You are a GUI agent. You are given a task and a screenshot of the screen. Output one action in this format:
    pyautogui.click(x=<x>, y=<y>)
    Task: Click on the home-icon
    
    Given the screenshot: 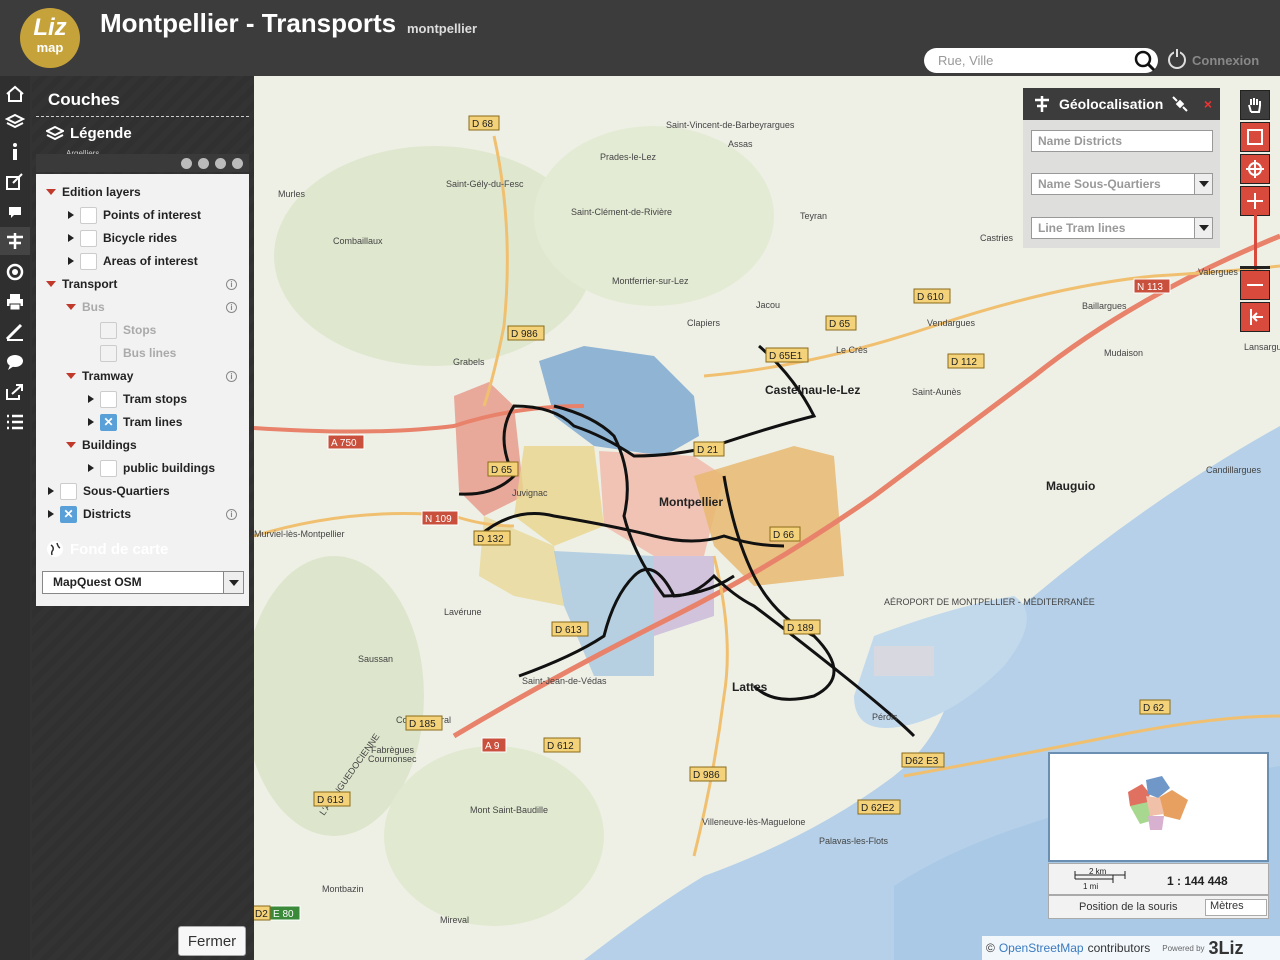 What is the action you would take?
    pyautogui.click(x=15, y=94)
    